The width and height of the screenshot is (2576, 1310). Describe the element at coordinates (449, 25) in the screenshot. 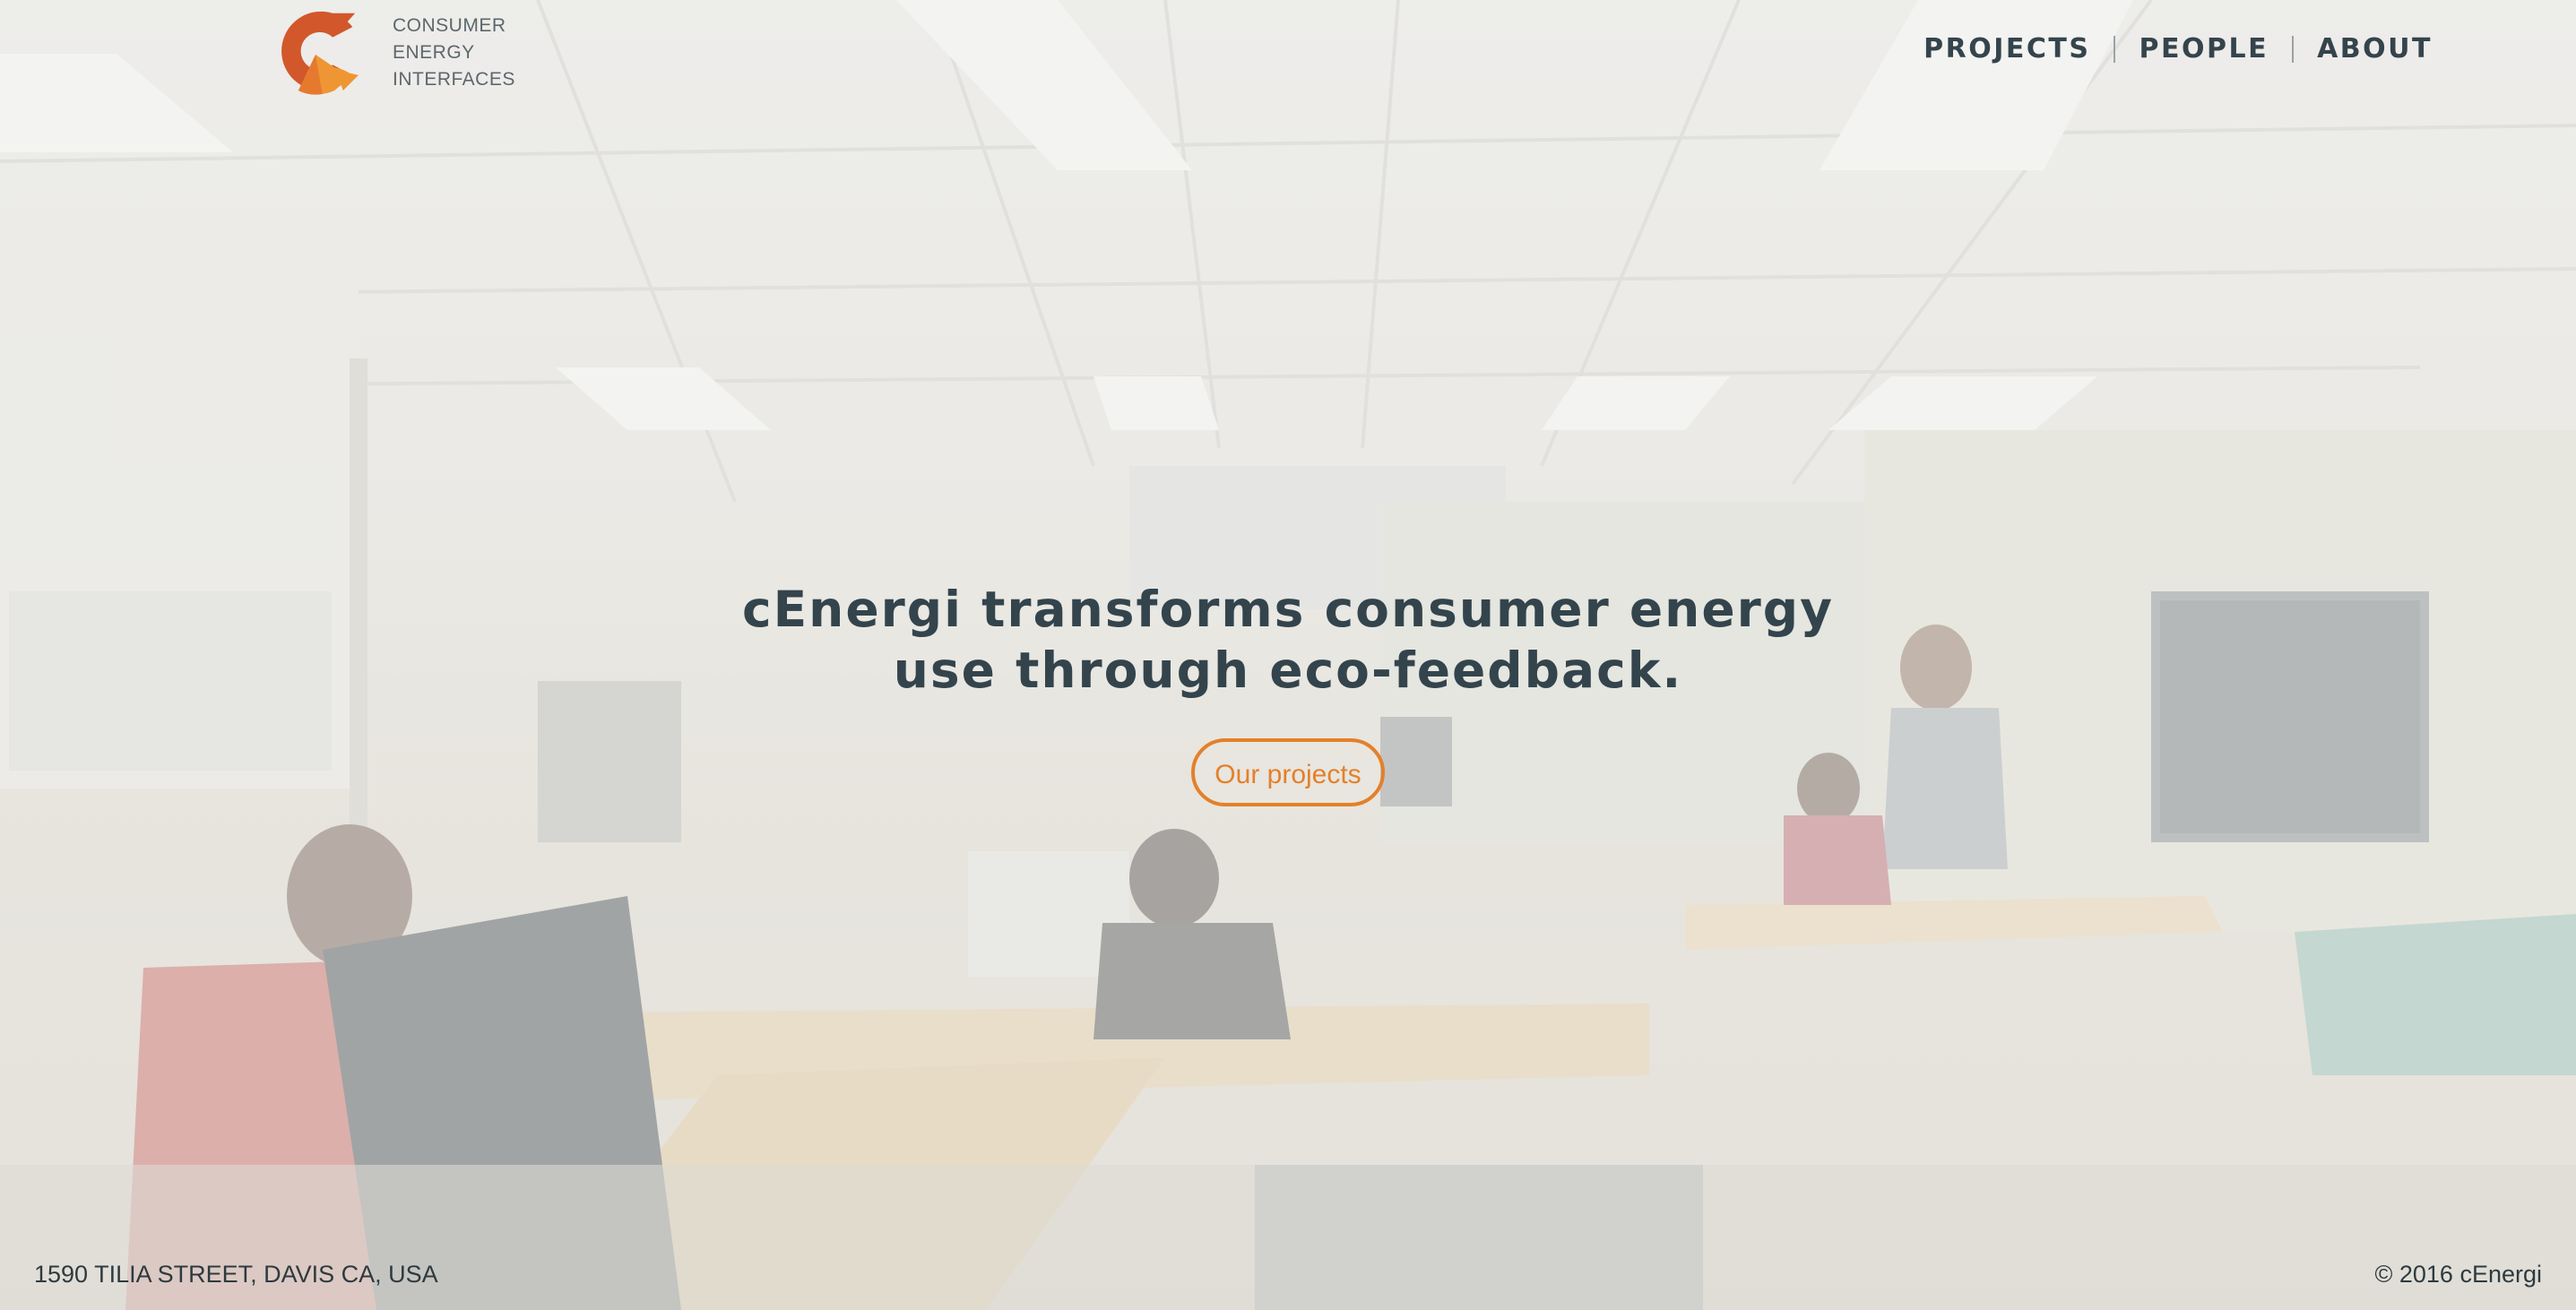

I see `brand-wordmark-line: CONSUMER` at that location.